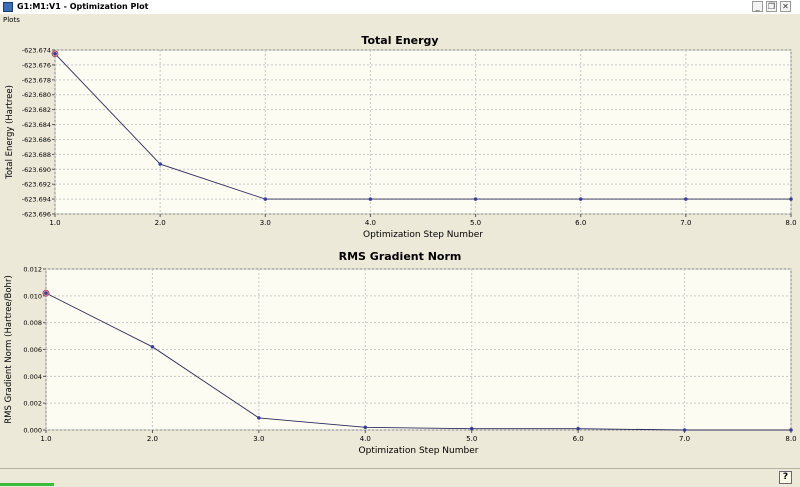  What do you see at coordinates (36, 200) in the screenshot?
I see `y-tick-label: -623.694` at bounding box center [36, 200].